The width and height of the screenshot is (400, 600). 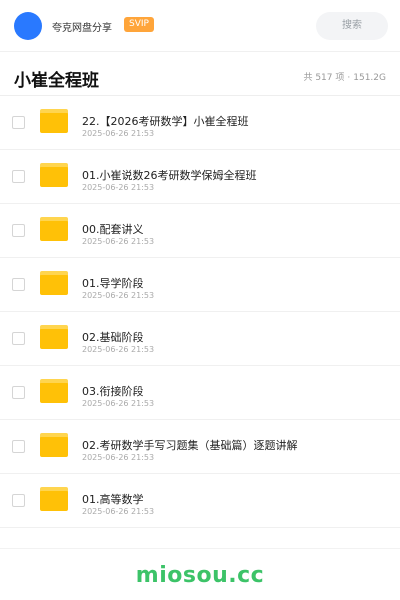 I want to click on file-name: 03.衔接阶段, so click(x=113, y=391).